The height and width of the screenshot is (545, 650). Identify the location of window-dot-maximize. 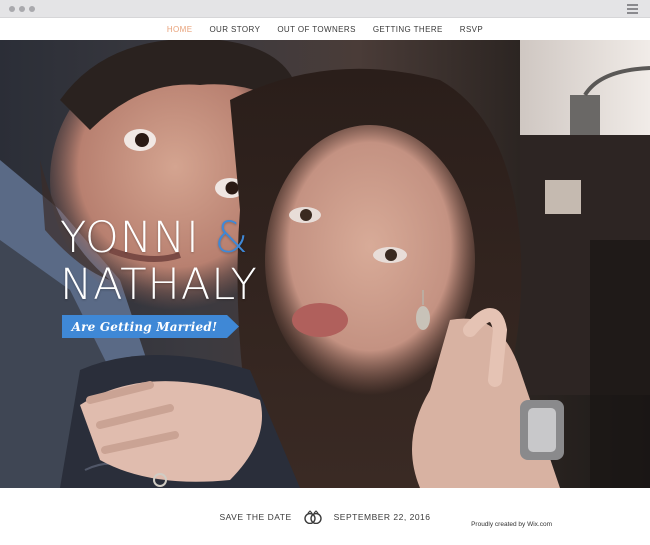
(32, 9).